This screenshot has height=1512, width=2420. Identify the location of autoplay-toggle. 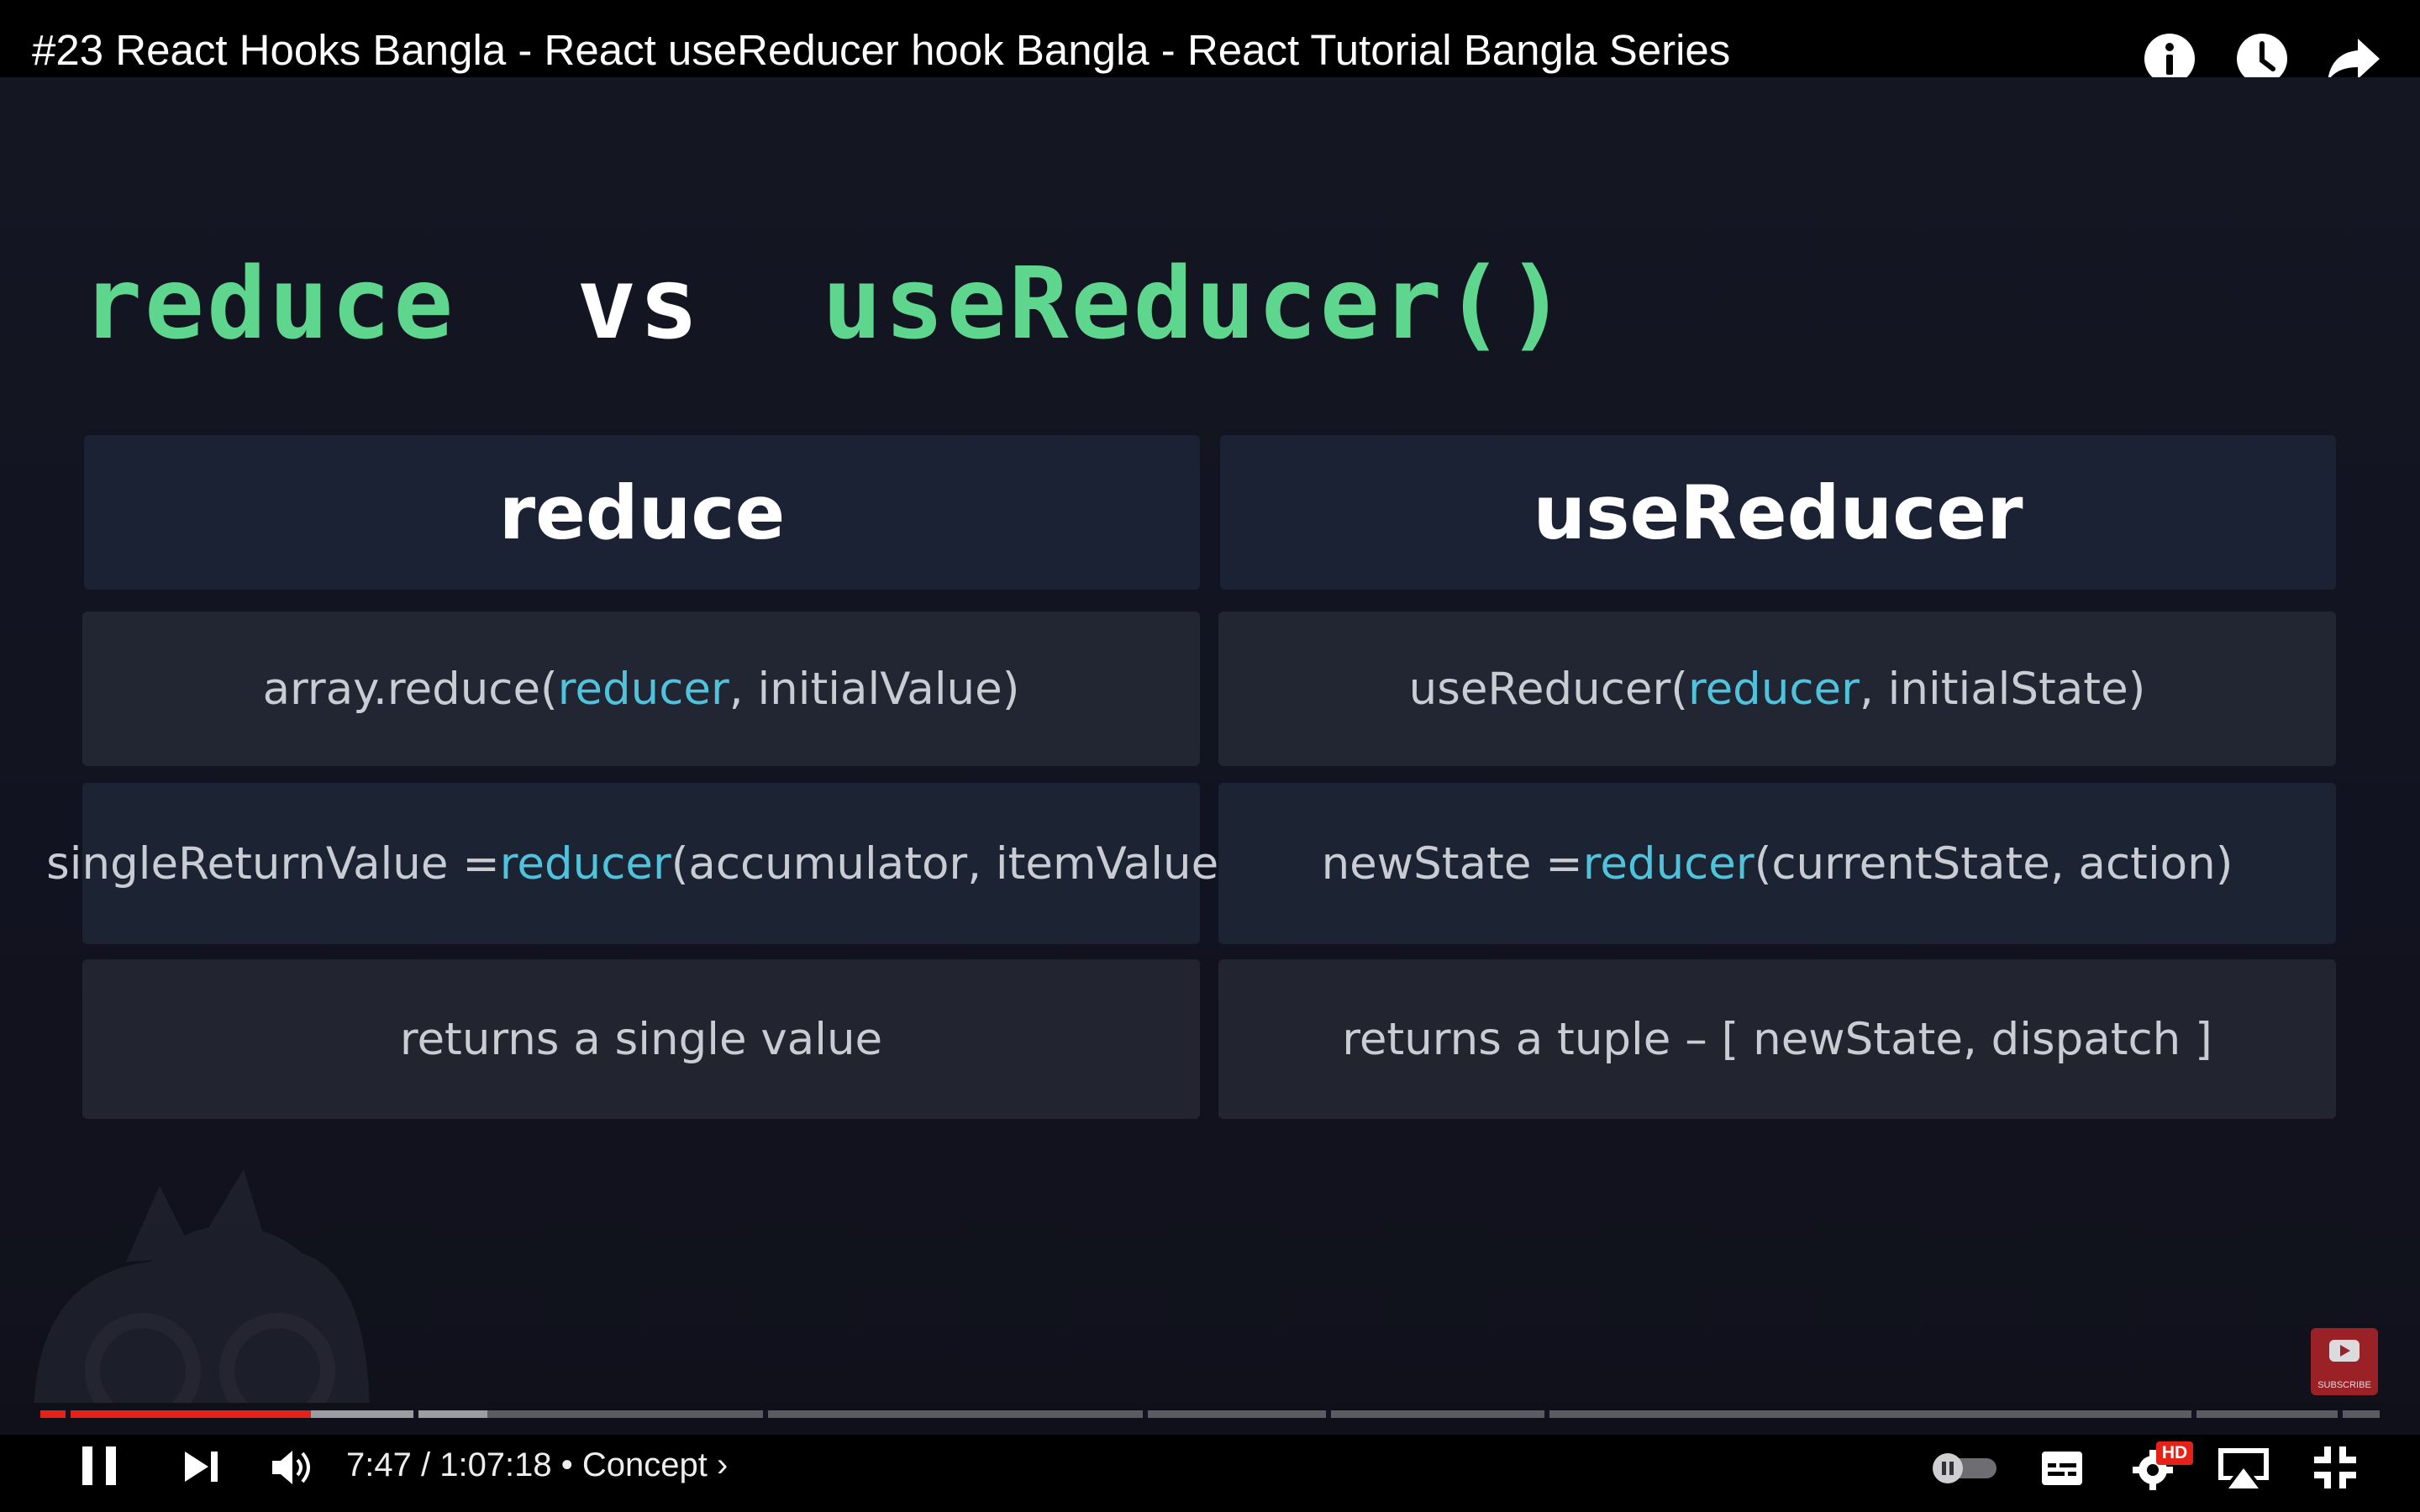
(1966, 1468).